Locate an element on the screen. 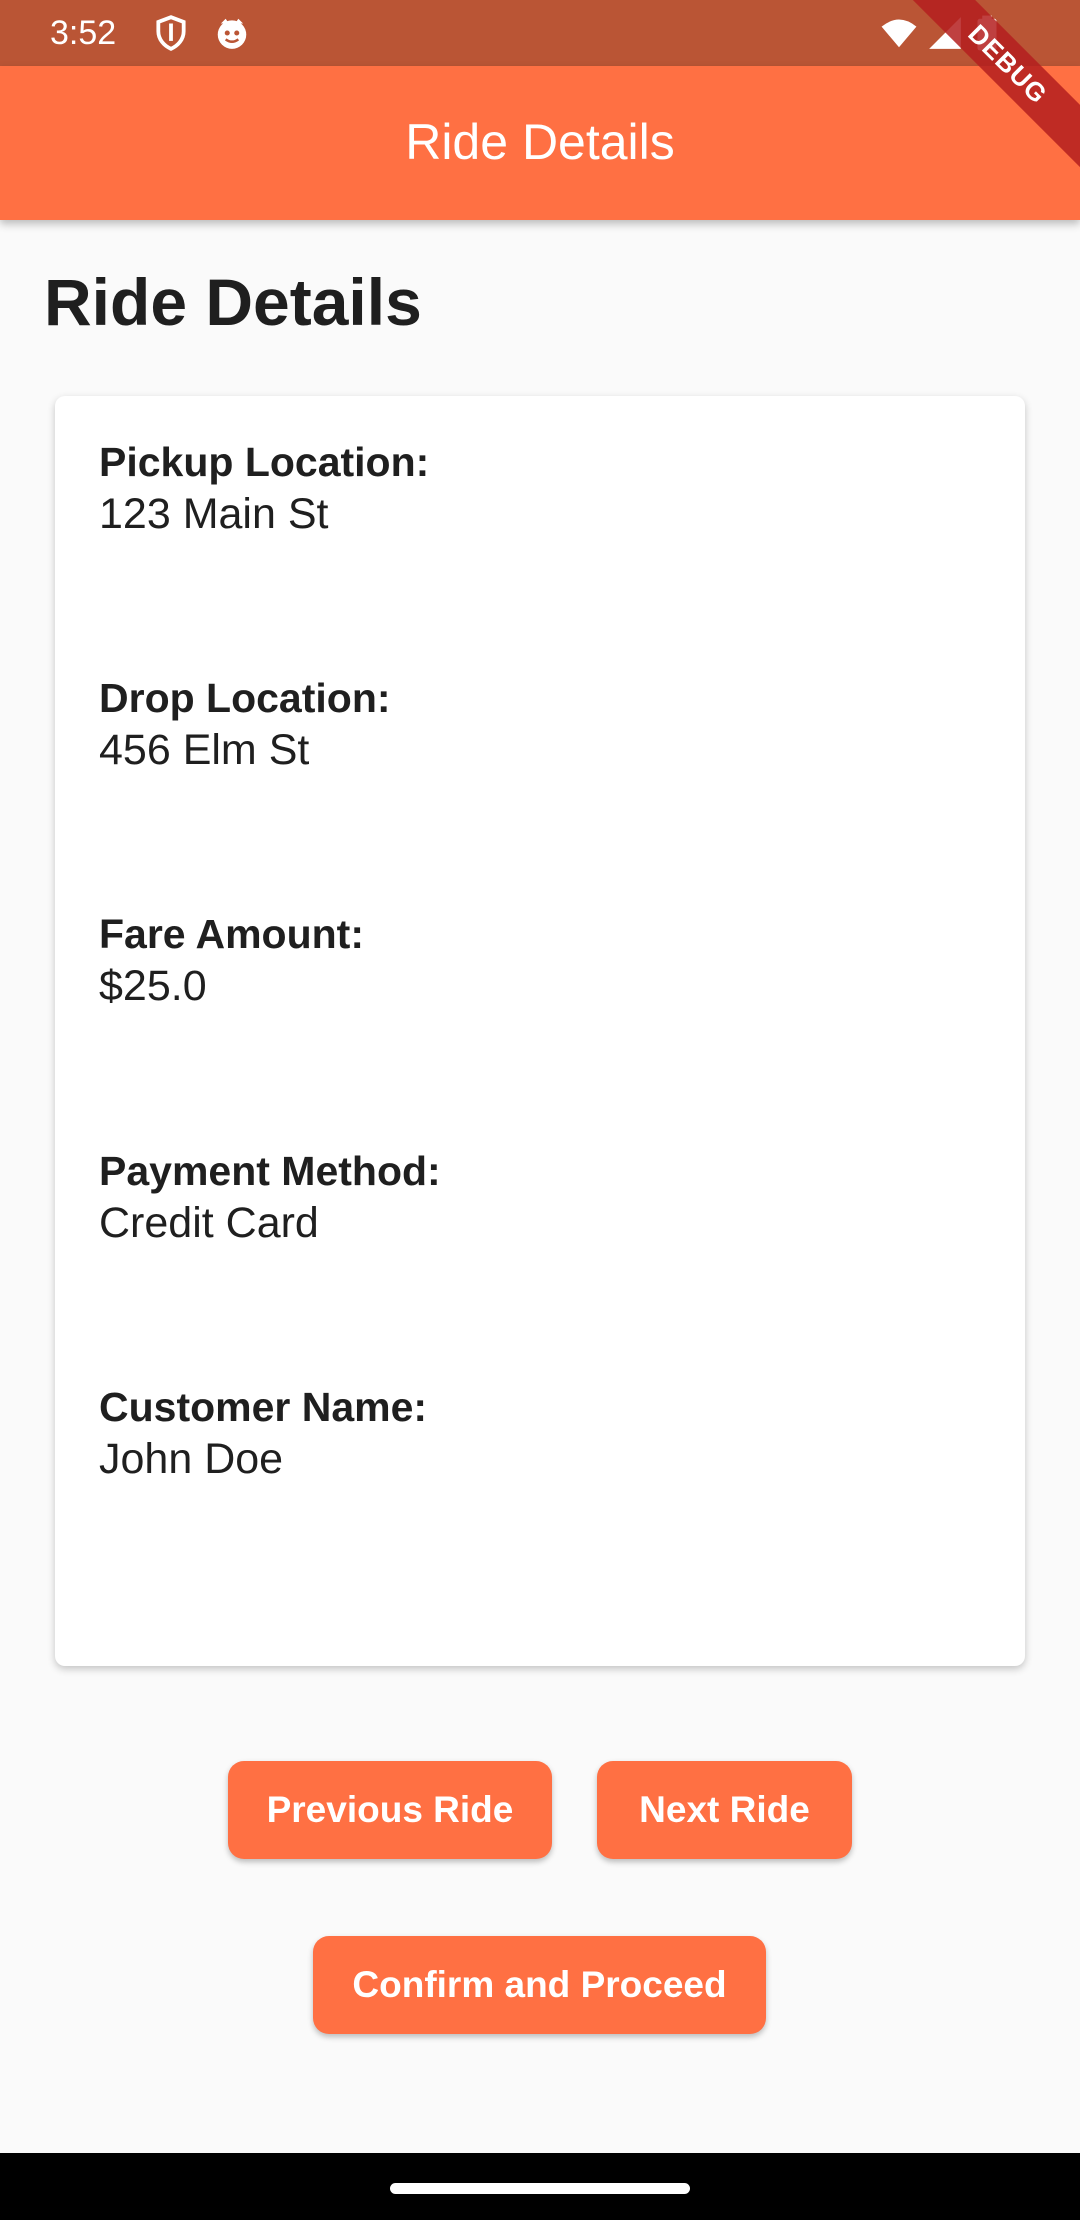  home-gesture-handle is located at coordinates (540, 2188).